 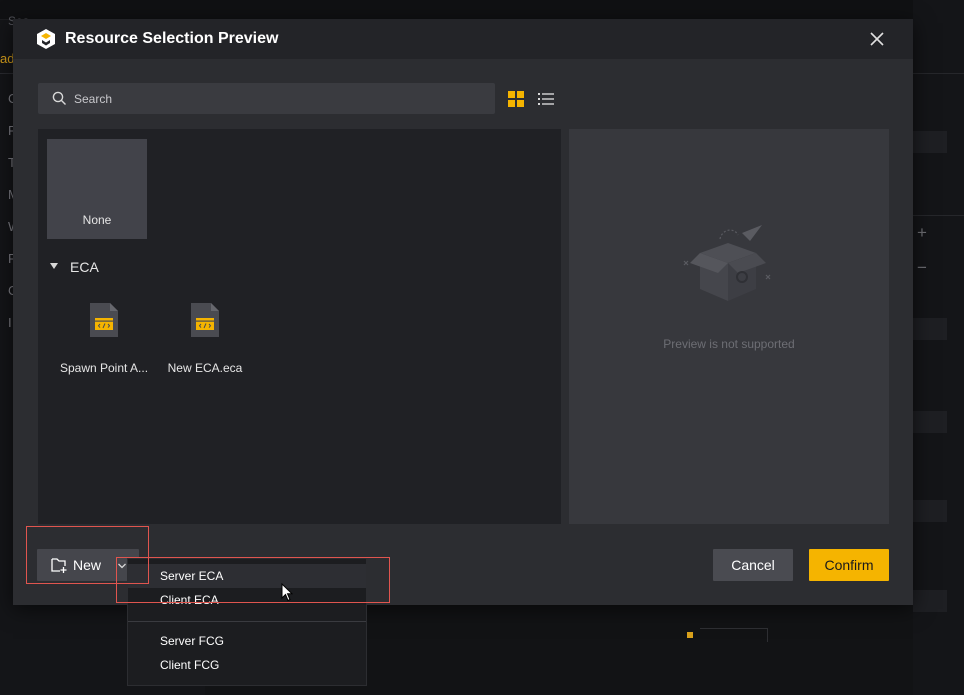 I want to click on resource-tile-label: None, so click(x=97, y=220).